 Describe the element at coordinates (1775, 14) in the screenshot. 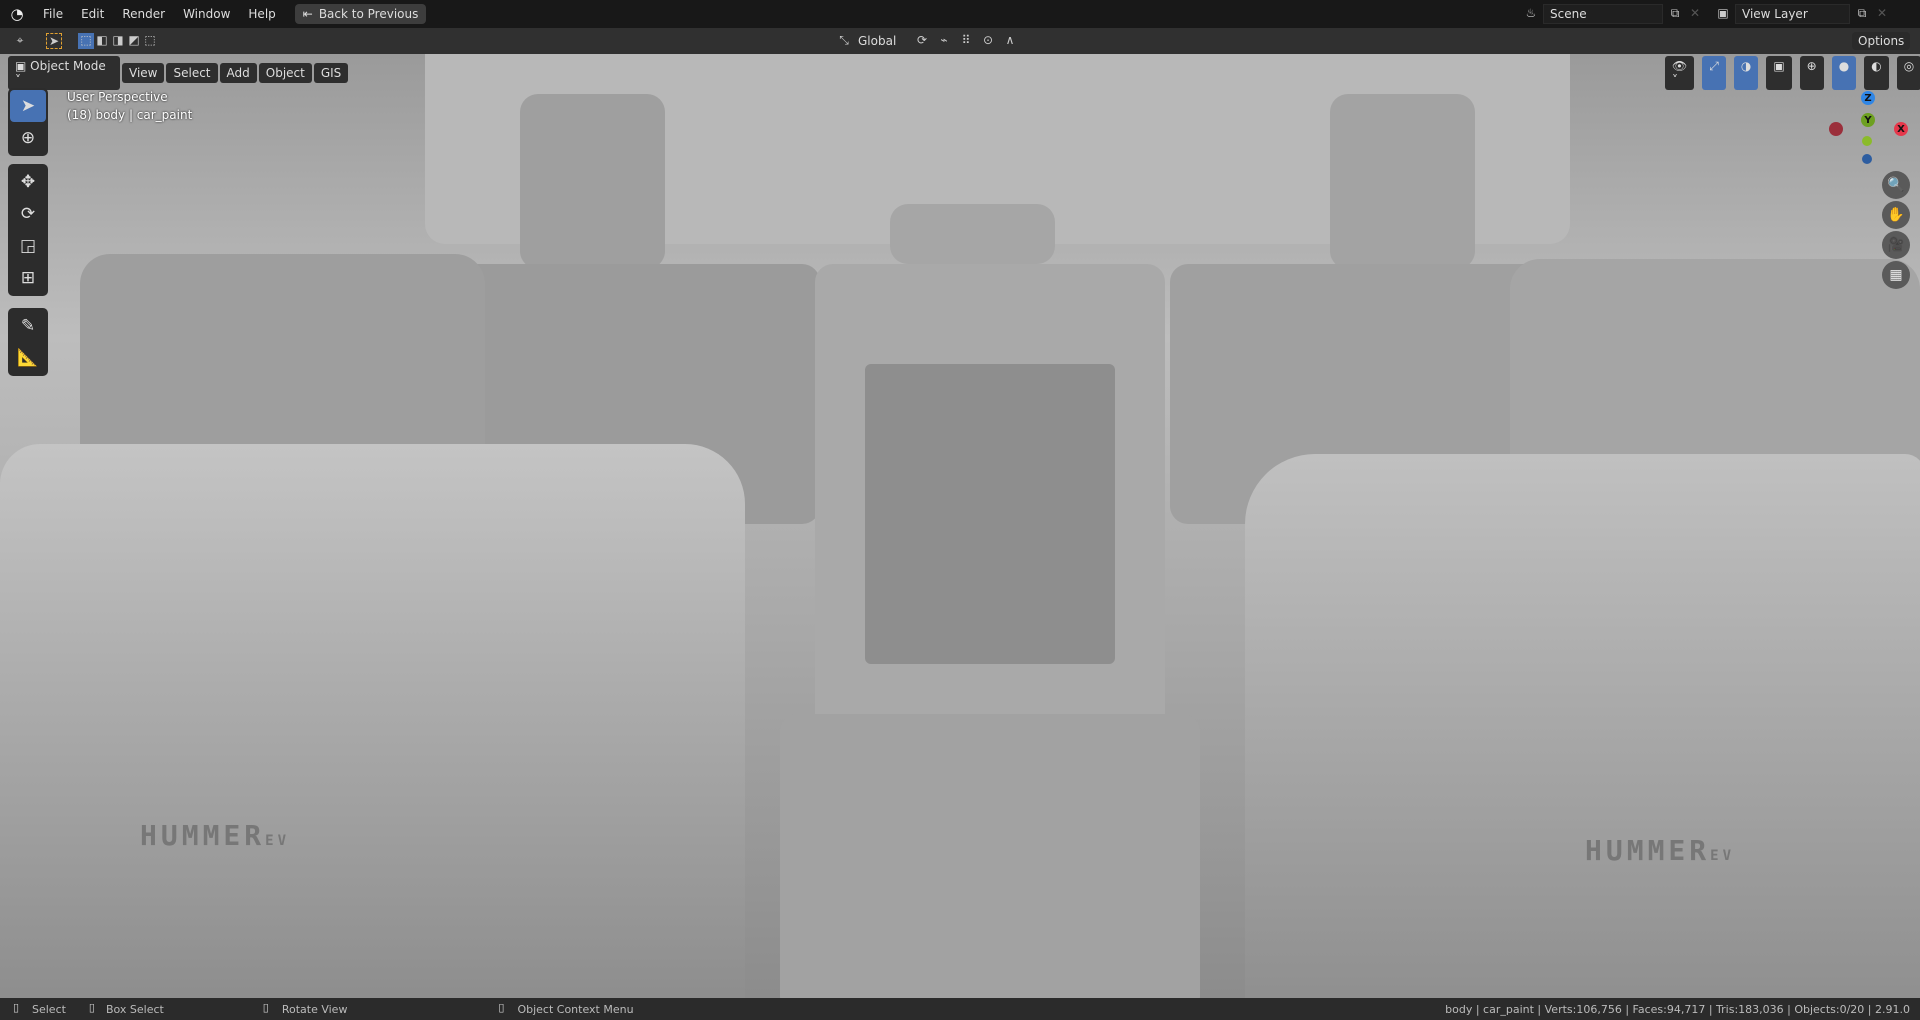

I see `view-layer-label: View Layer` at that location.